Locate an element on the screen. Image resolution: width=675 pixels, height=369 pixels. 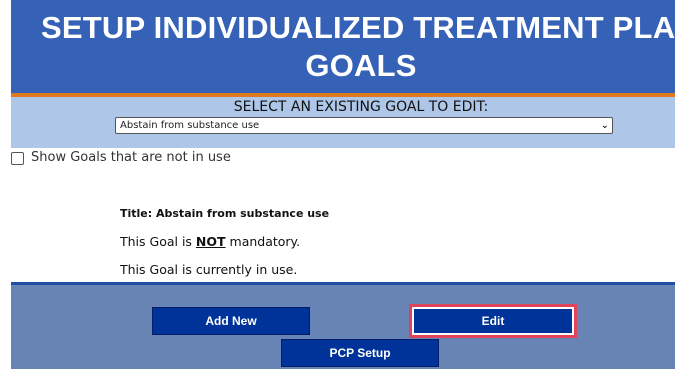
mandatory-prefix: This Goal is is located at coordinates (158, 241).